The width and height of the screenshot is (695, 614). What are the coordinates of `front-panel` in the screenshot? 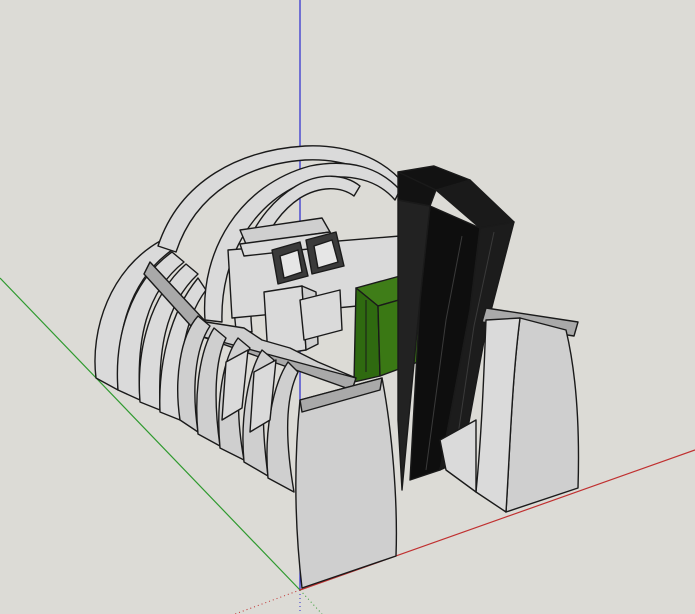 It's located at (346, 483).